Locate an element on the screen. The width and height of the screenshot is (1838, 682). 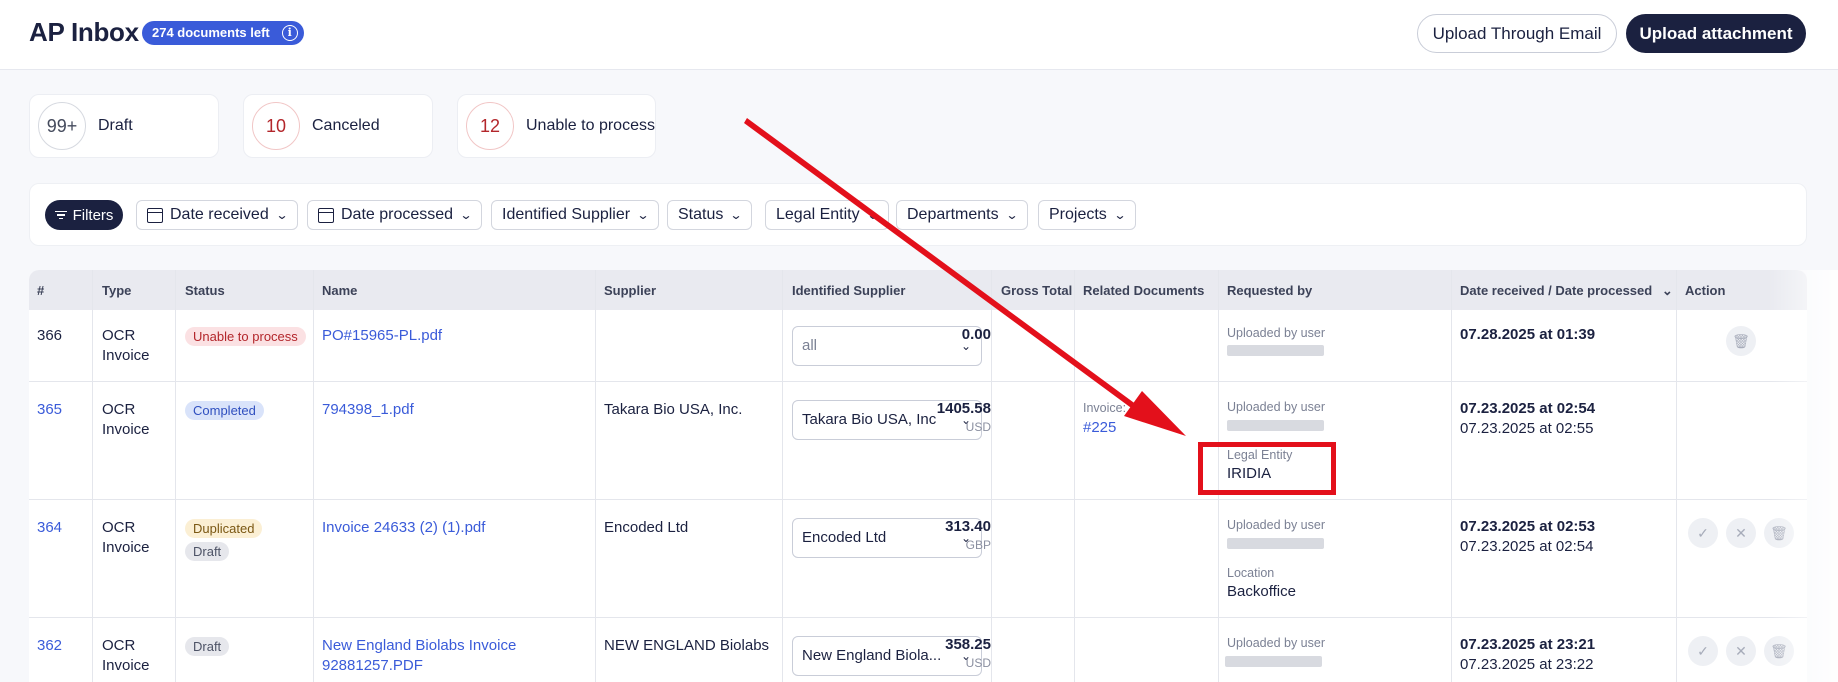
col-status: Status is located at coordinates (205, 290).